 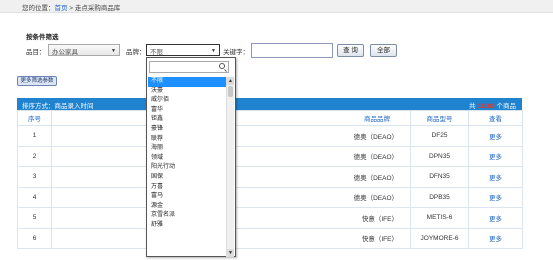 I want to click on brand-option: 富马, so click(x=187, y=197).